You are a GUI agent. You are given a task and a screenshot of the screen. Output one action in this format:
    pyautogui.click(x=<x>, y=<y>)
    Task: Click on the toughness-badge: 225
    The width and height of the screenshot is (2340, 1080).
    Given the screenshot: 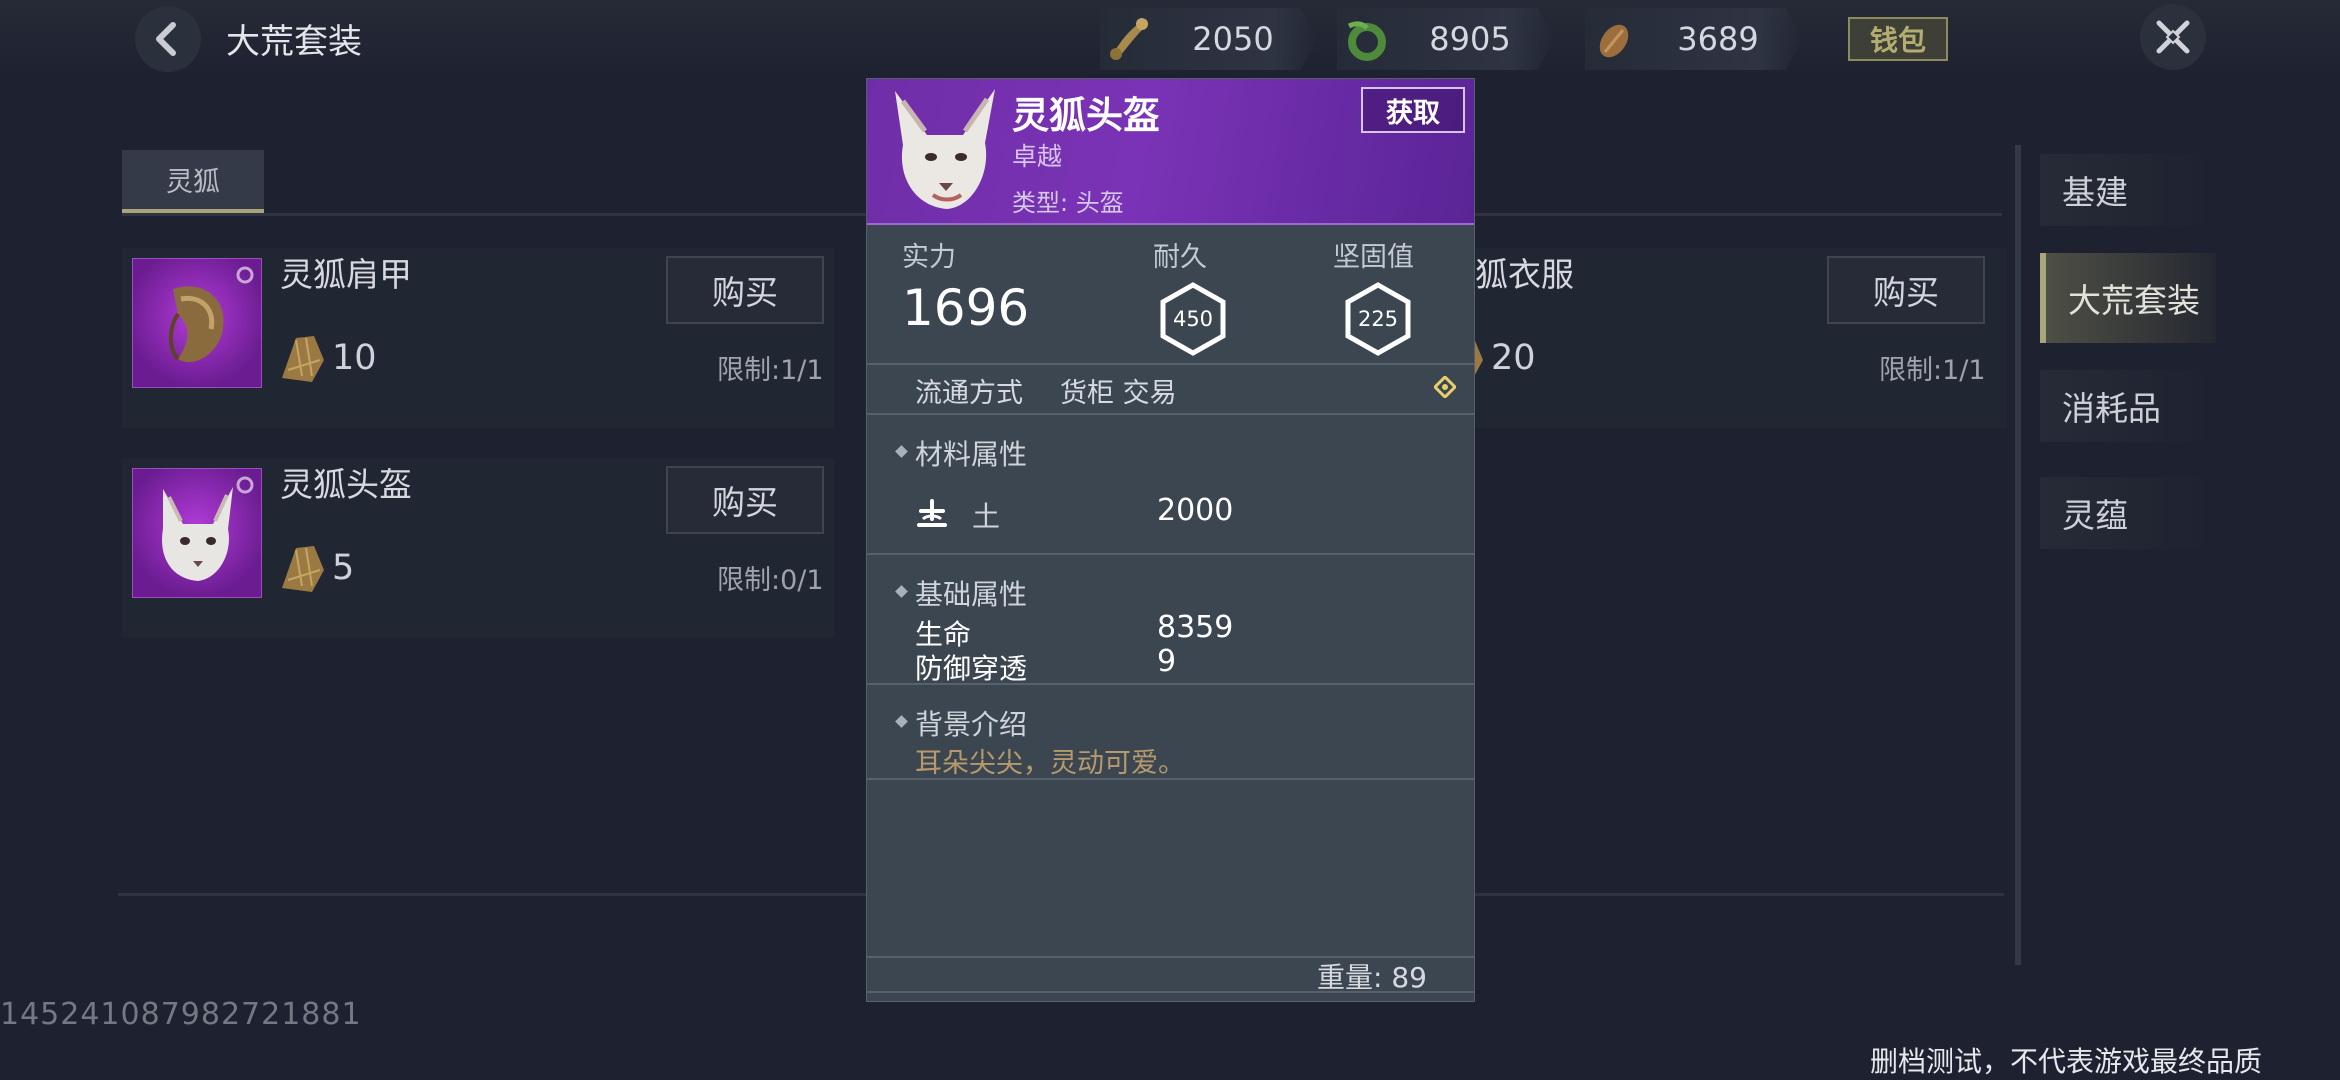 What is the action you would take?
    pyautogui.click(x=1378, y=319)
    